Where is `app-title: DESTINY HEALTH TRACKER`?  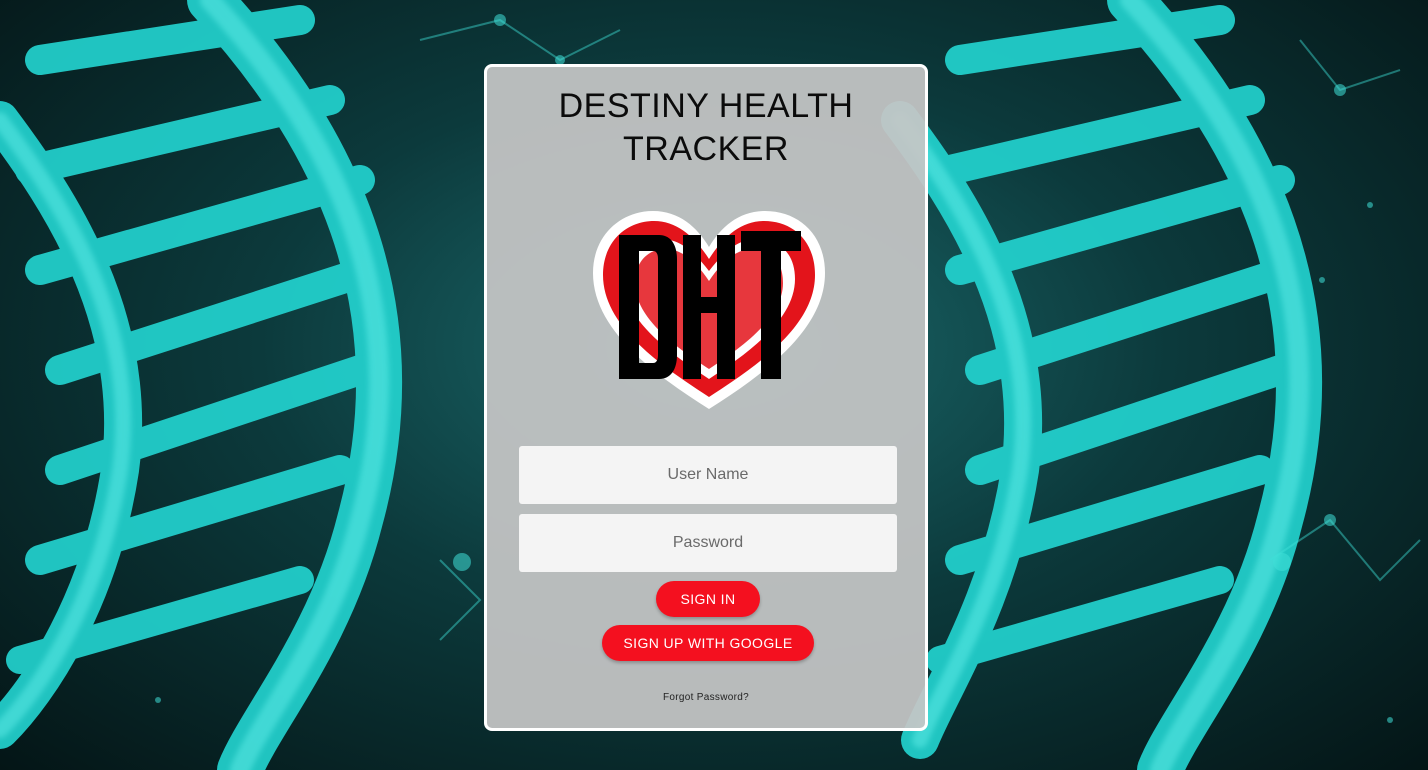 app-title: DESTINY HEALTH TRACKER is located at coordinates (706, 127).